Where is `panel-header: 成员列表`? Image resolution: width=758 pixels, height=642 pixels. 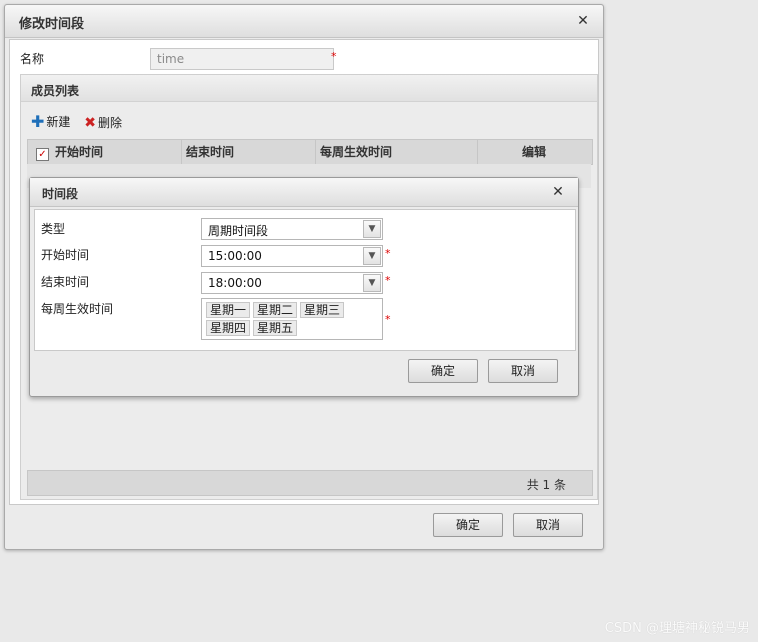 panel-header: 成员列表 is located at coordinates (309, 88).